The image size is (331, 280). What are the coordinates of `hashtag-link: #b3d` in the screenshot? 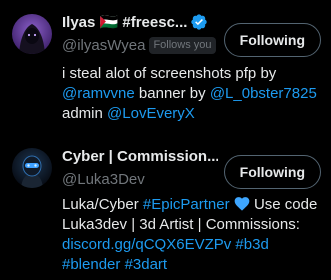 It's located at (251, 244).